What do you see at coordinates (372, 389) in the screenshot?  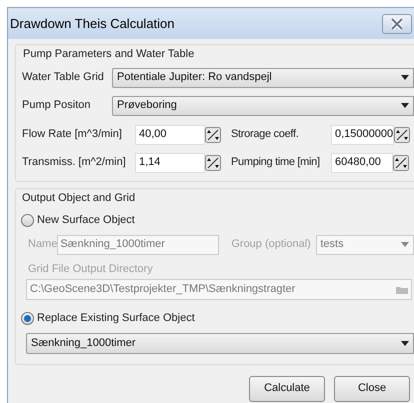 I see `dialog-button: Close` at bounding box center [372, 389].